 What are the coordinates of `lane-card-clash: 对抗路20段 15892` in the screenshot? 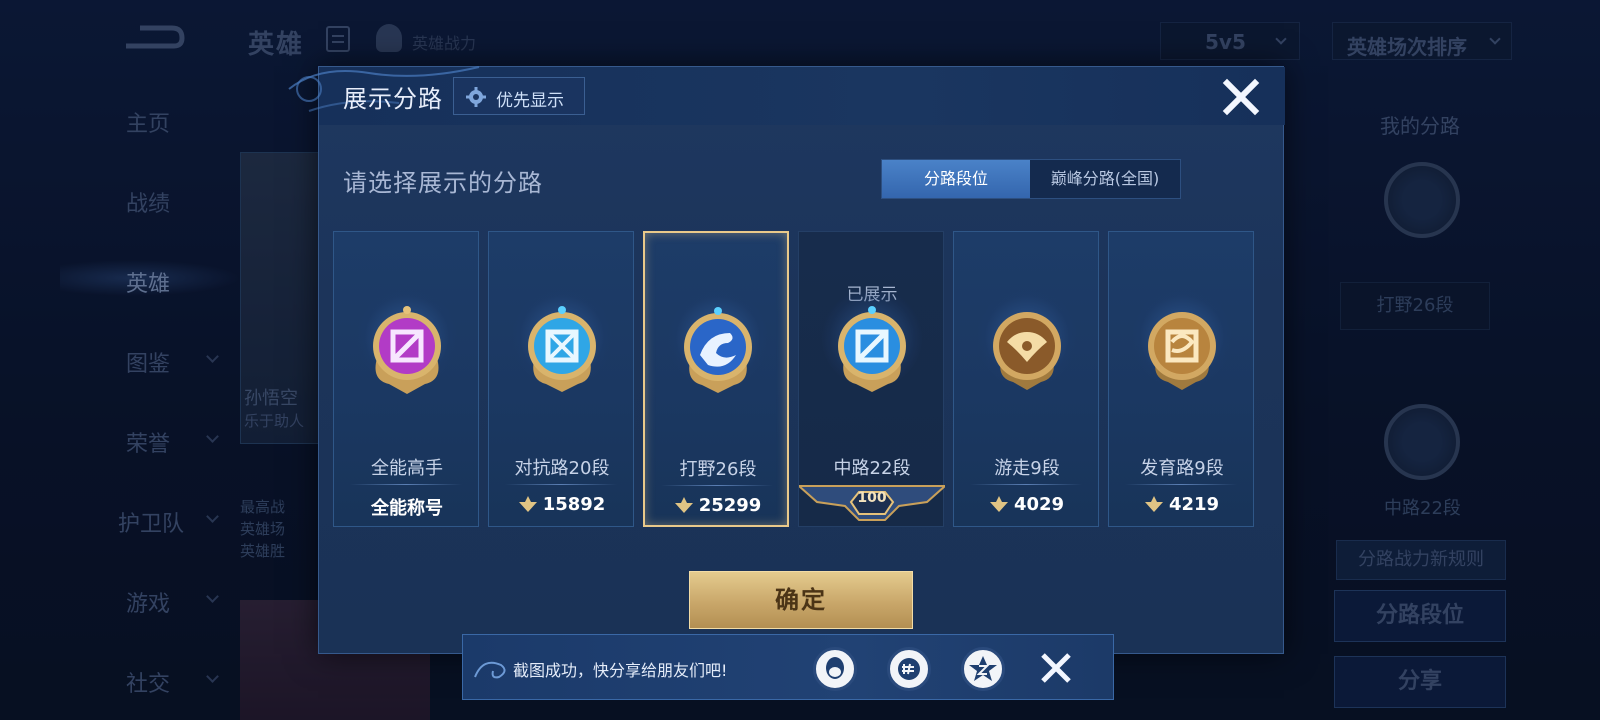 It's located at (561, 379).